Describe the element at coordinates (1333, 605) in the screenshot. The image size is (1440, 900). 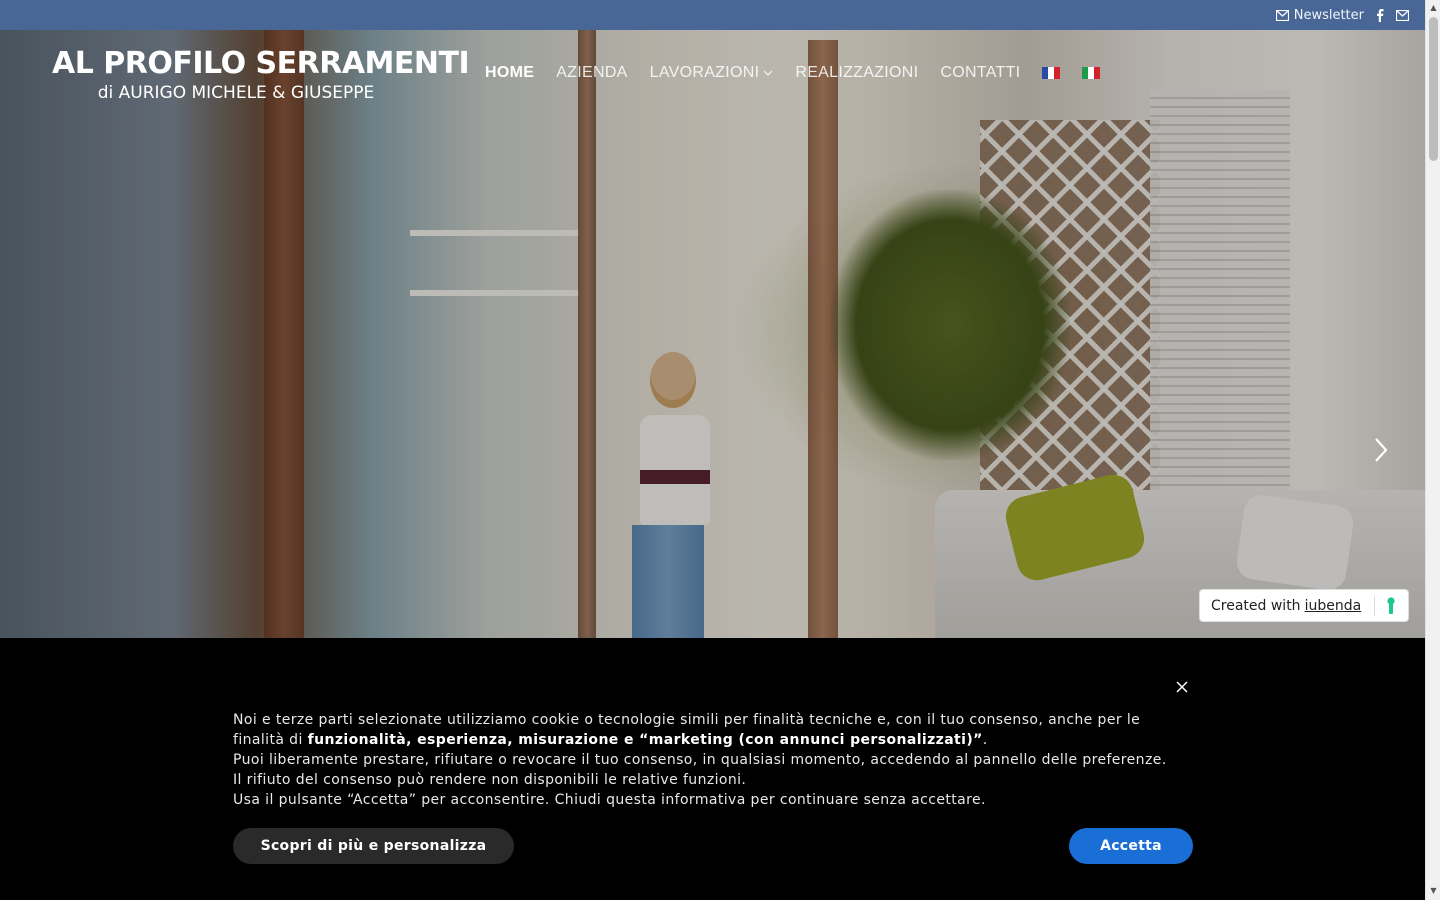
I see `iubenda-link: iubenda` at that location.